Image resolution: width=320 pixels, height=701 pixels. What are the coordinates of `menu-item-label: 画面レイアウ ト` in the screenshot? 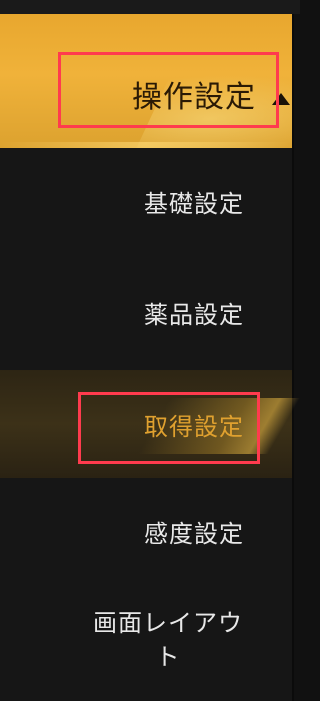 It's located at (168, 640).